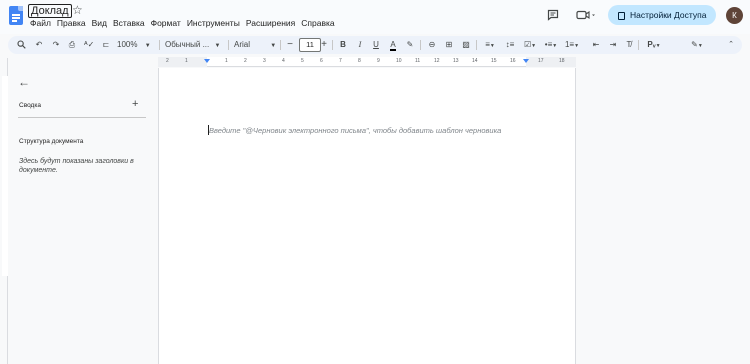 This screenshot has width=750, height=364. I want to click on bold-icon: B, so click(343, 45).